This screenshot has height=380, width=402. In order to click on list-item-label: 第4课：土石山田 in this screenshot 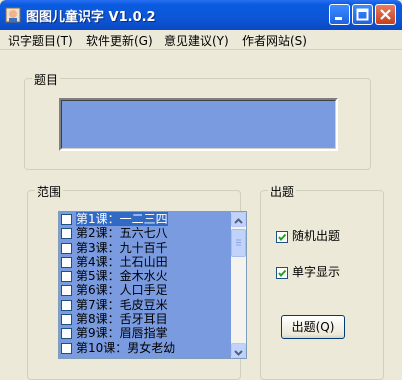, I will do `click(122, 261)`.